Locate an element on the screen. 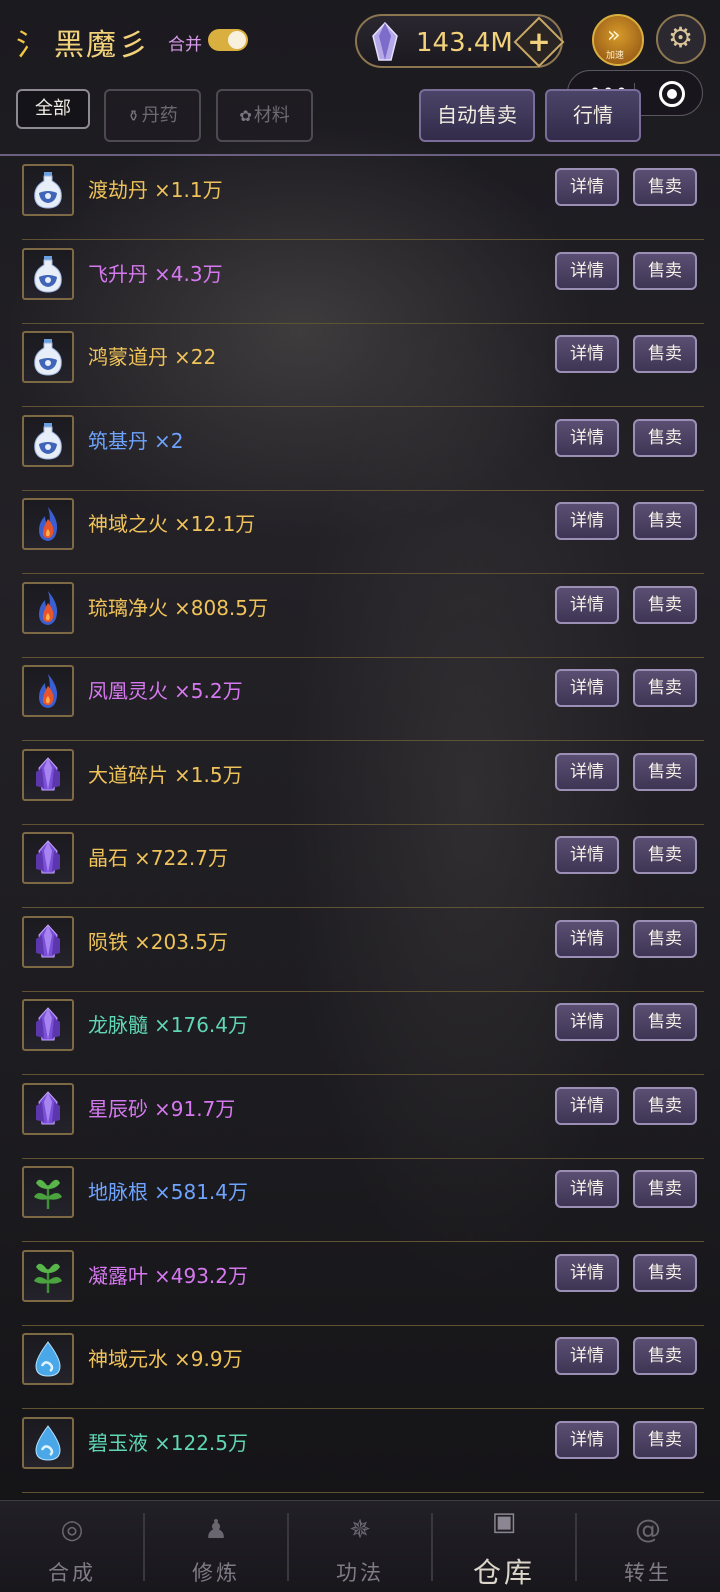 The width and height of the screenshot is (720, 1592). item-row: 碧玉液 ×122.5万 详情 售卖 is located at coordinates (360, 1451).